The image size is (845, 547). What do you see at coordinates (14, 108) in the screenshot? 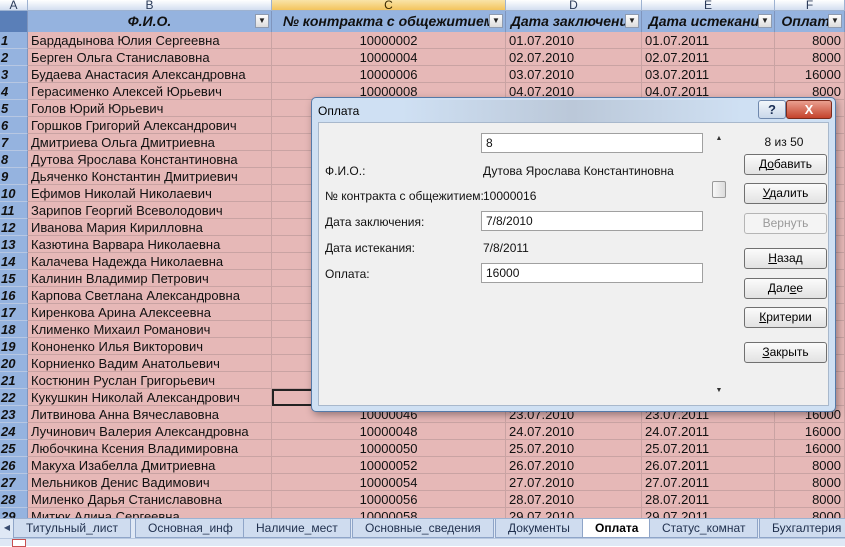
I see `row-number: 5` at bounding box center [14, 108].